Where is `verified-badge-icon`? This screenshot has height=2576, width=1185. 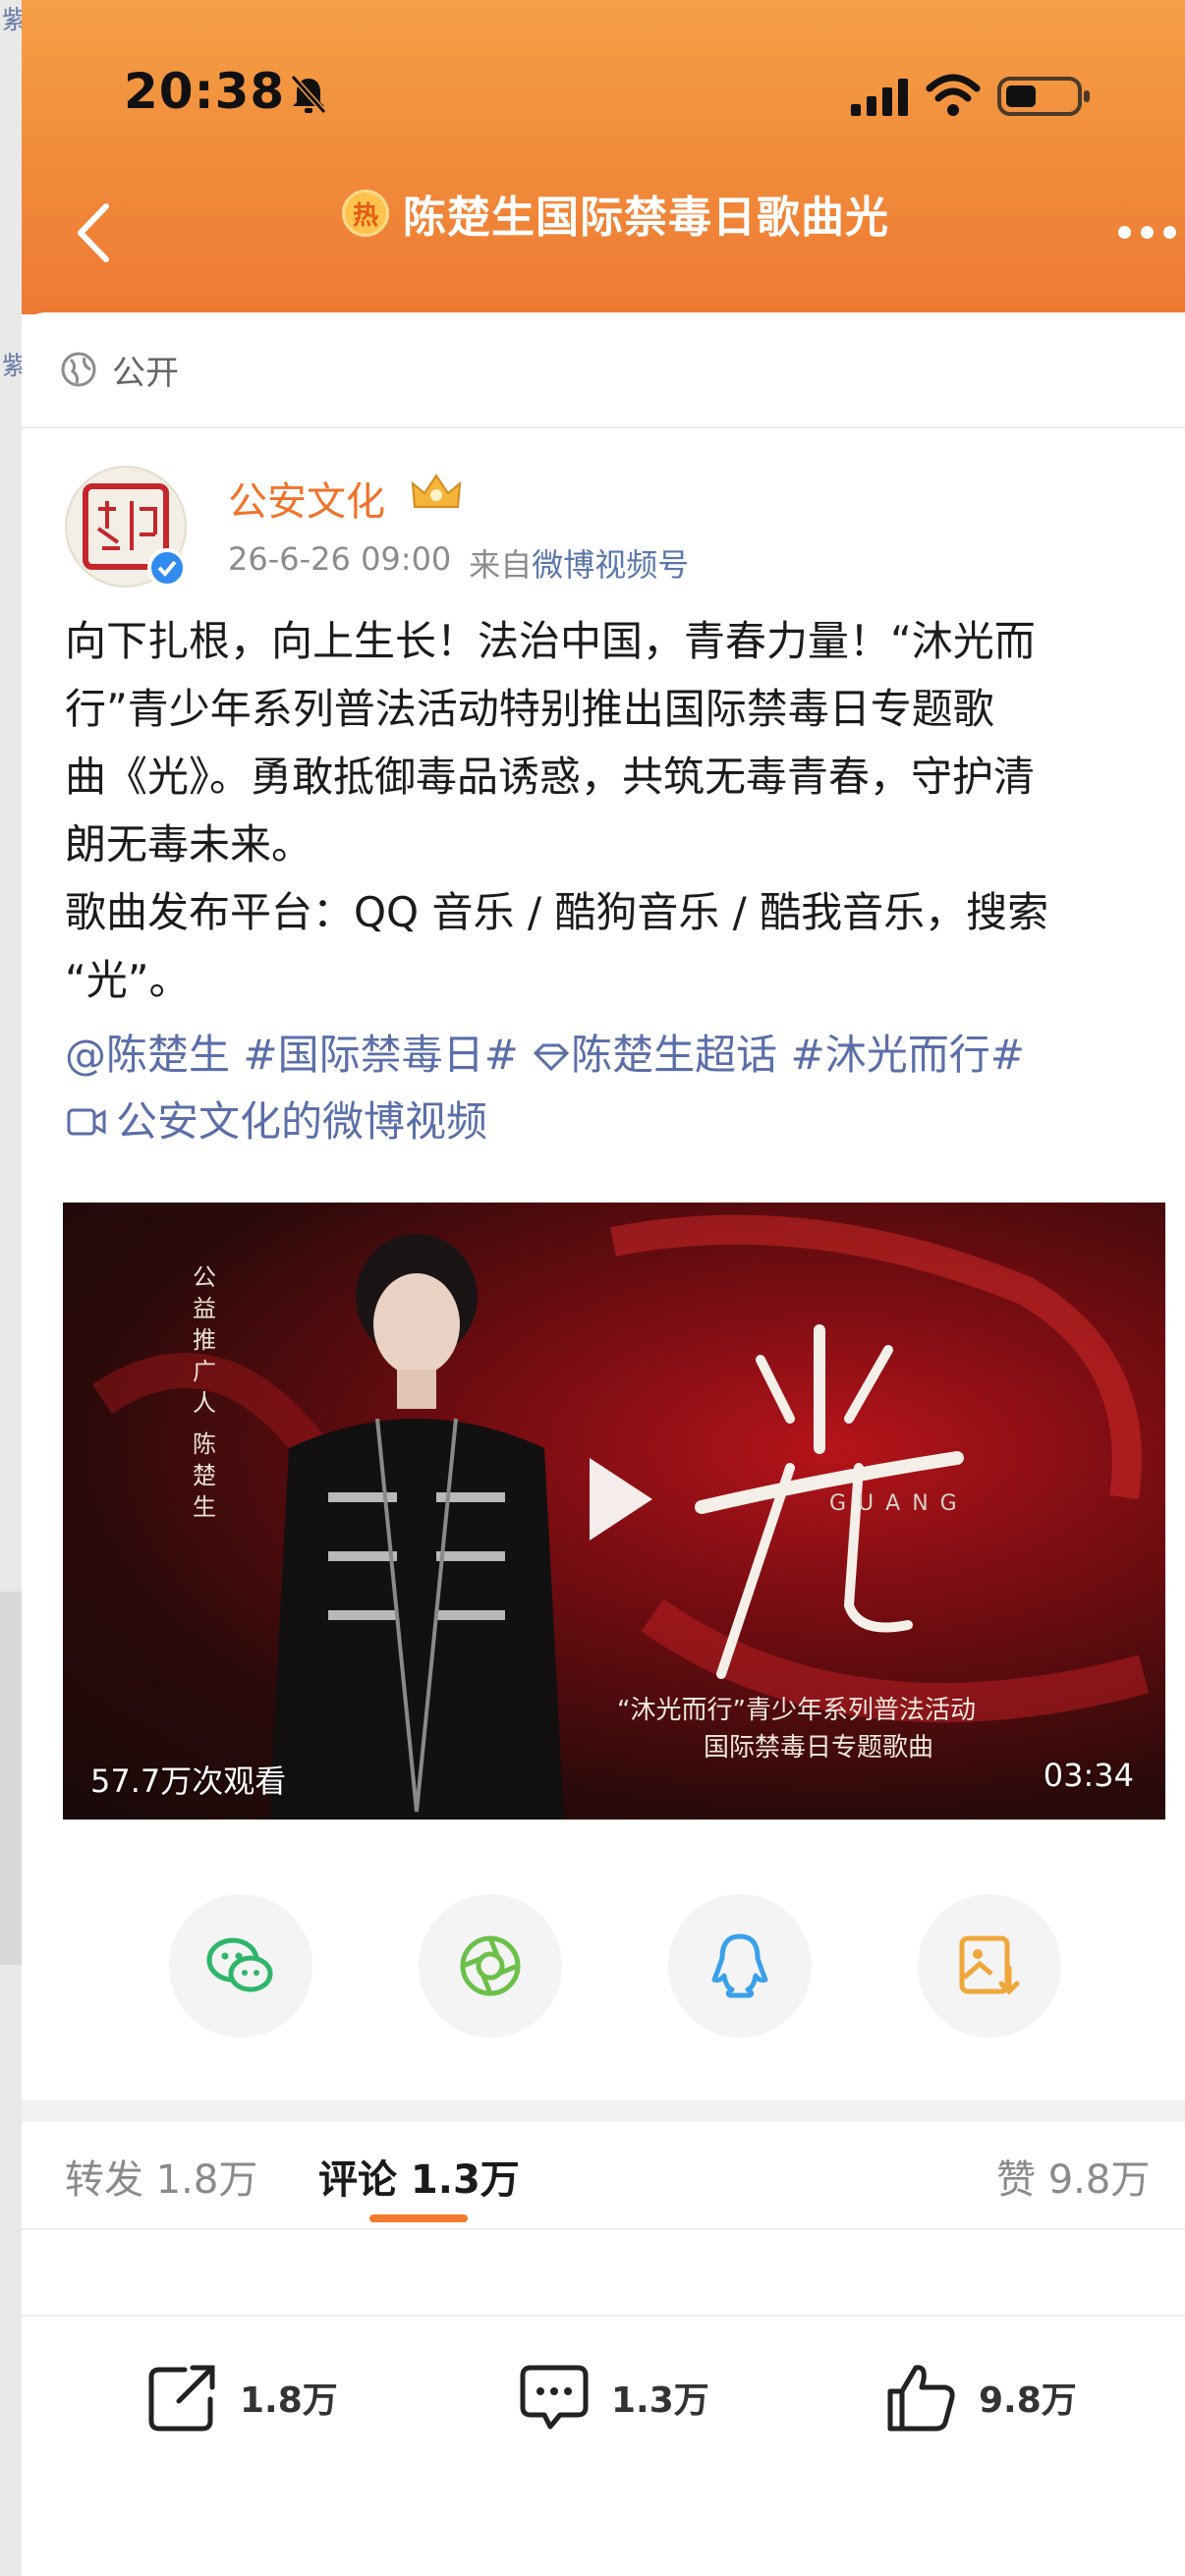 verified-badge-icon is located at coordinates (167, 568).